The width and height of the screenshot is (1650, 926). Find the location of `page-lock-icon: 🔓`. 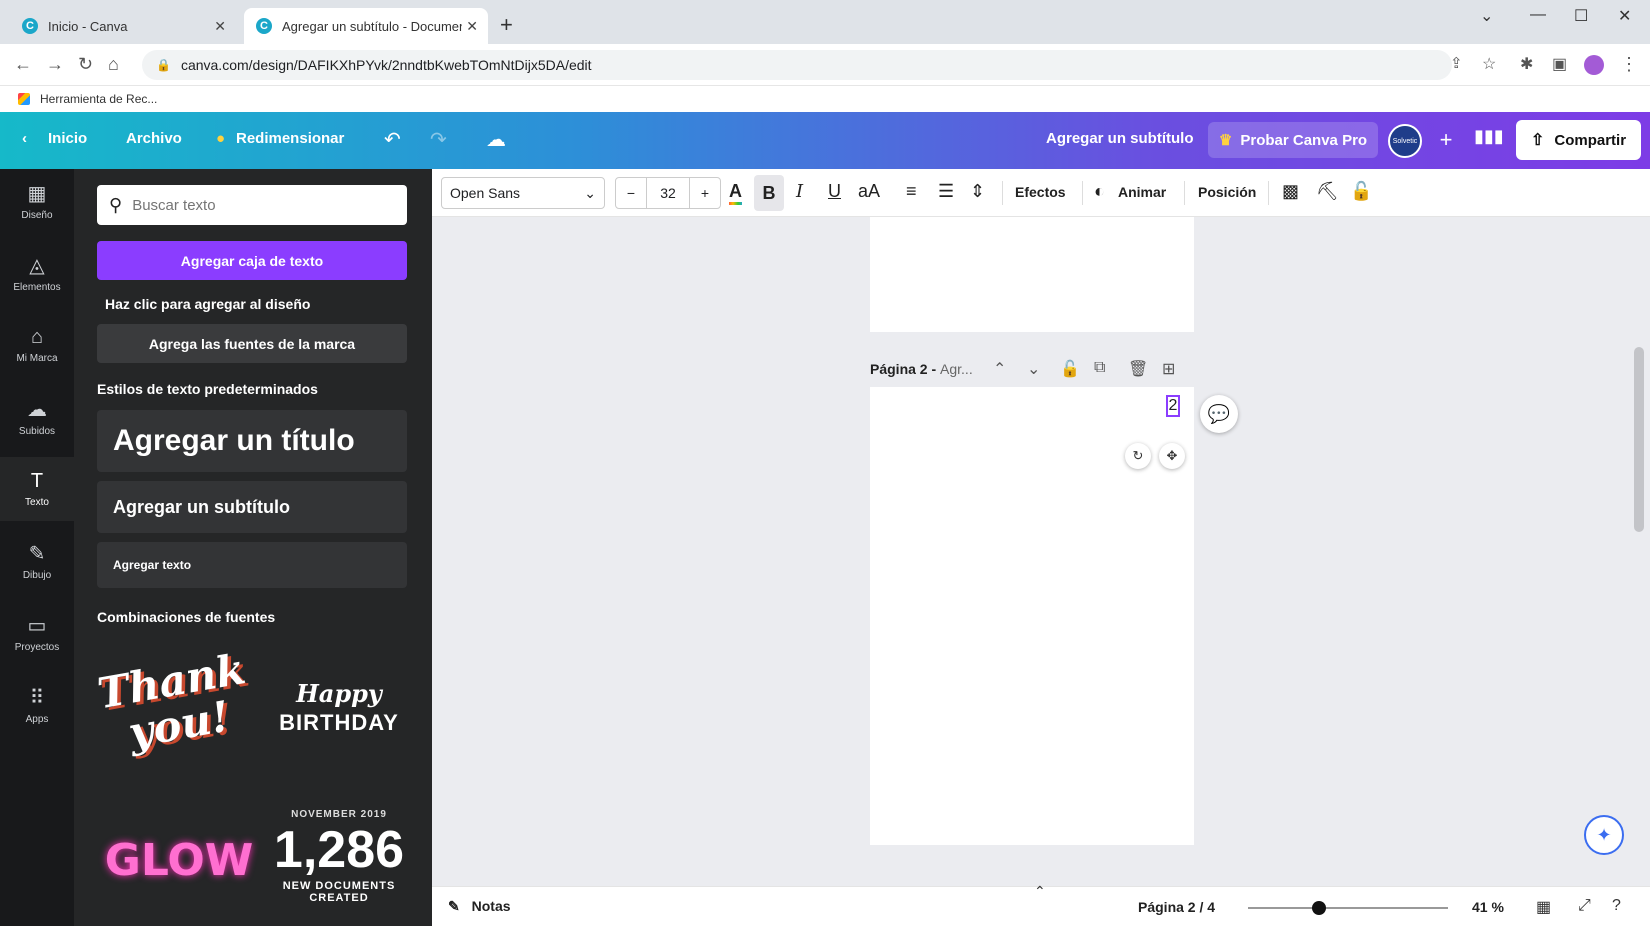

page-lock-icon: 🔓 is located at coordinates (1070, 369).